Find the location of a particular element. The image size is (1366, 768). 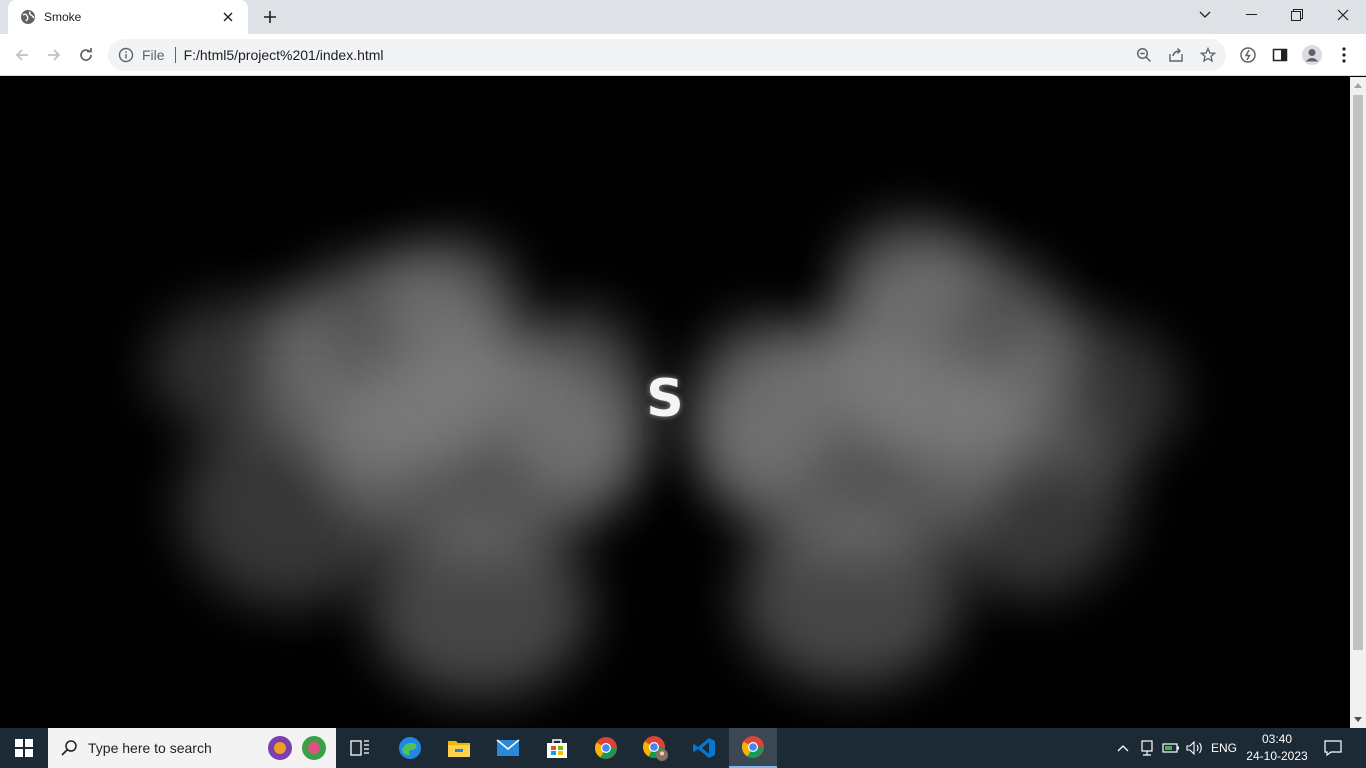

menu-button is located at coordinates (1344, 55).